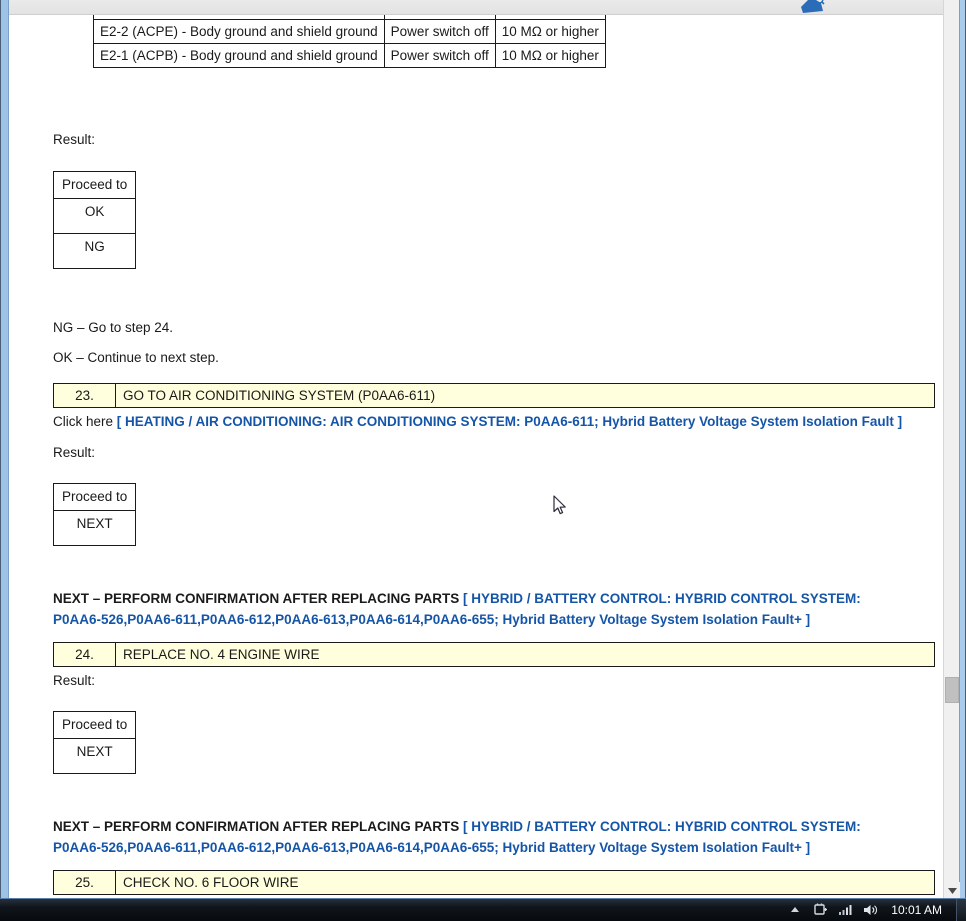  What do you see at coordinates (85, 882) in the screenshot?
I see `step-number-25: 25.` at bounding box center [85, 882].